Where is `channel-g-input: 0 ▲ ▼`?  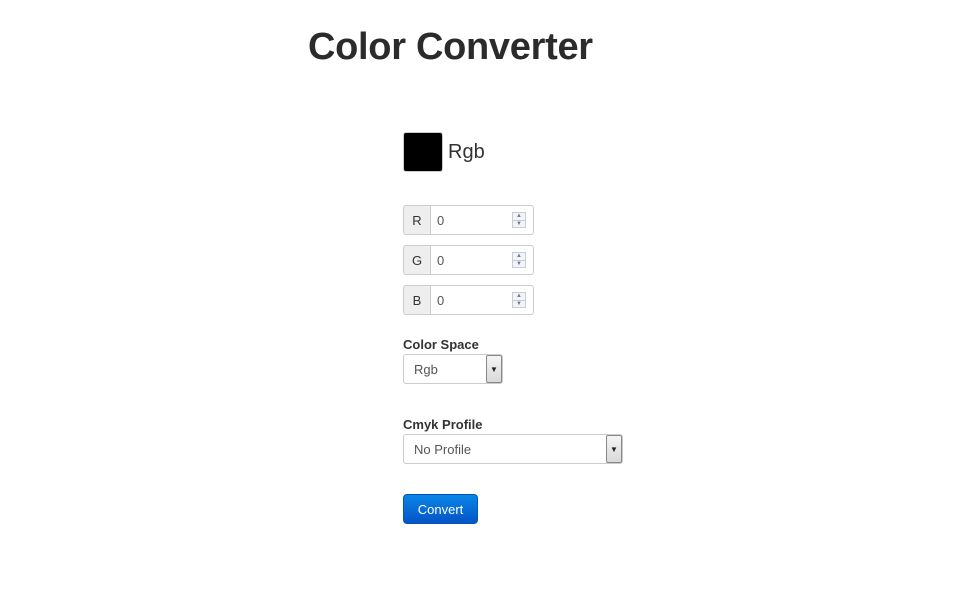 channel-g-input: 0 ▲ ▼ is located at coordinates (482, 260).